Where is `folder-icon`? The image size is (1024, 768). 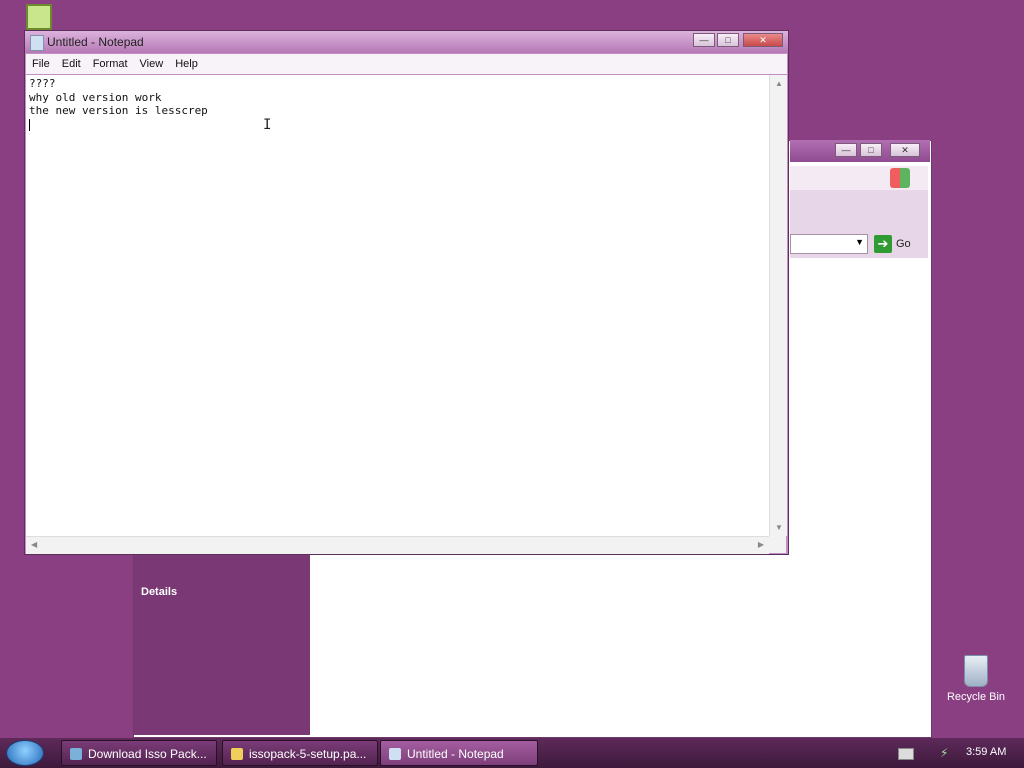
folder-icon is located at coordinates (237, 754).